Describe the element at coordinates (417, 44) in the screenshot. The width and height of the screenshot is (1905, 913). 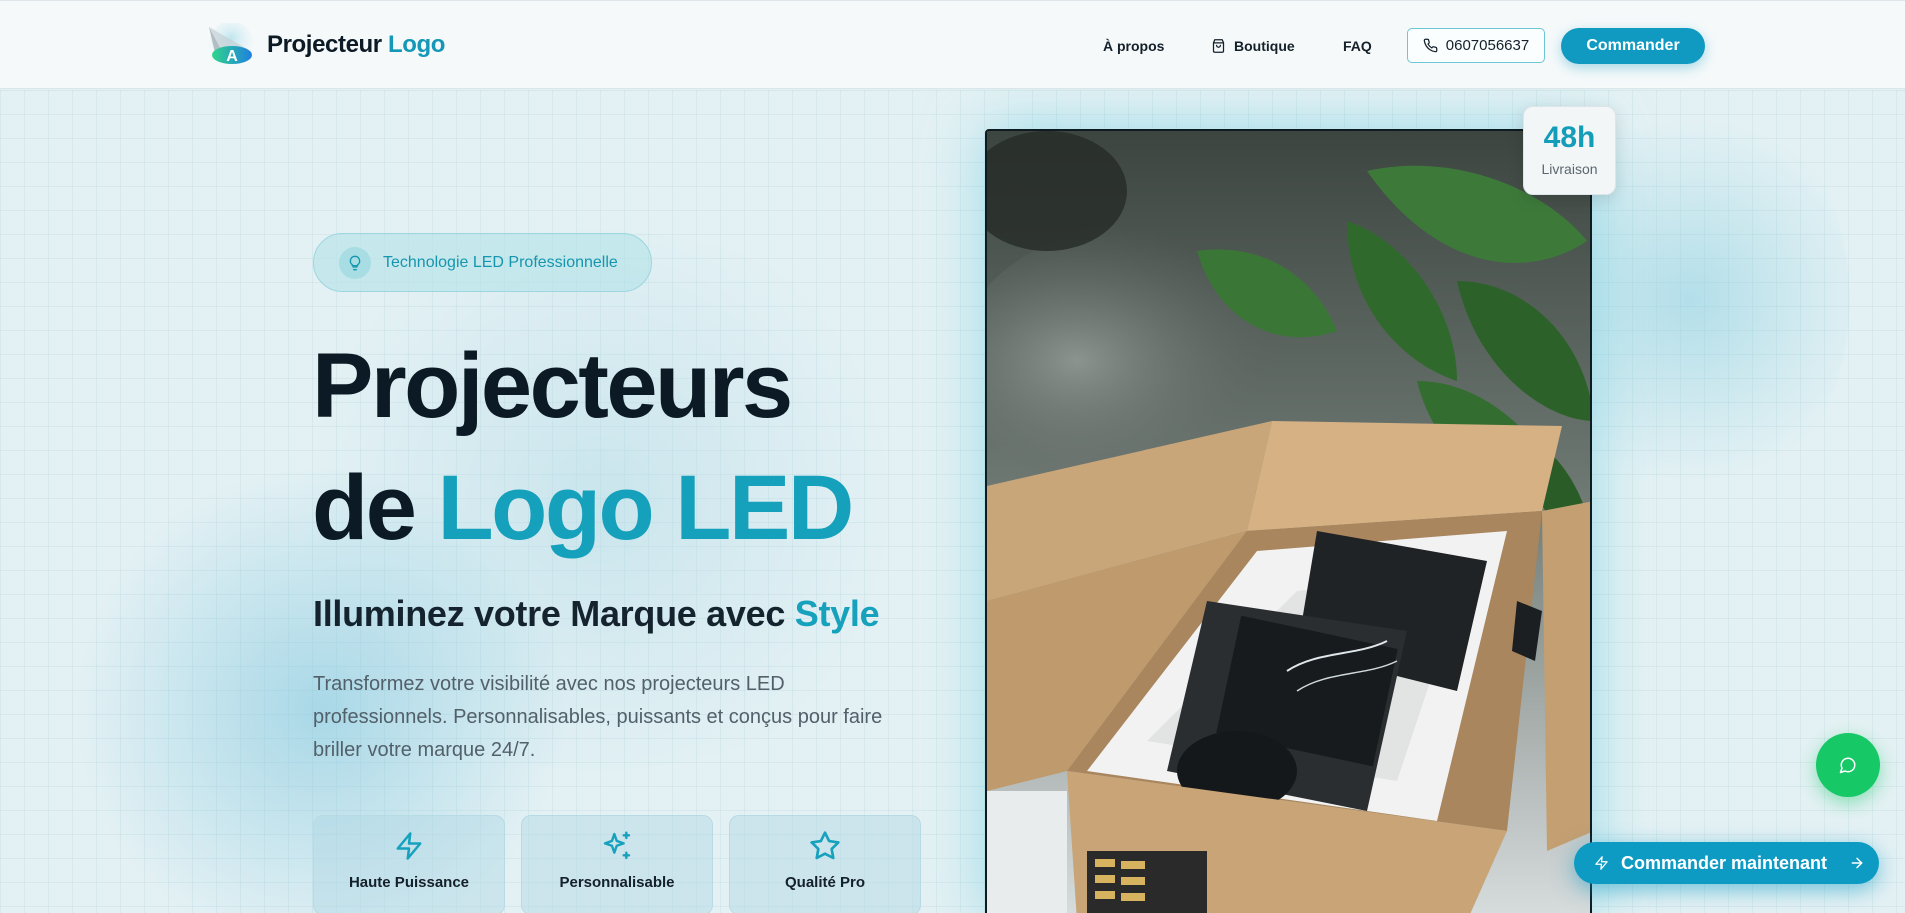
I see `brand-name-accent: Logo` at that location.